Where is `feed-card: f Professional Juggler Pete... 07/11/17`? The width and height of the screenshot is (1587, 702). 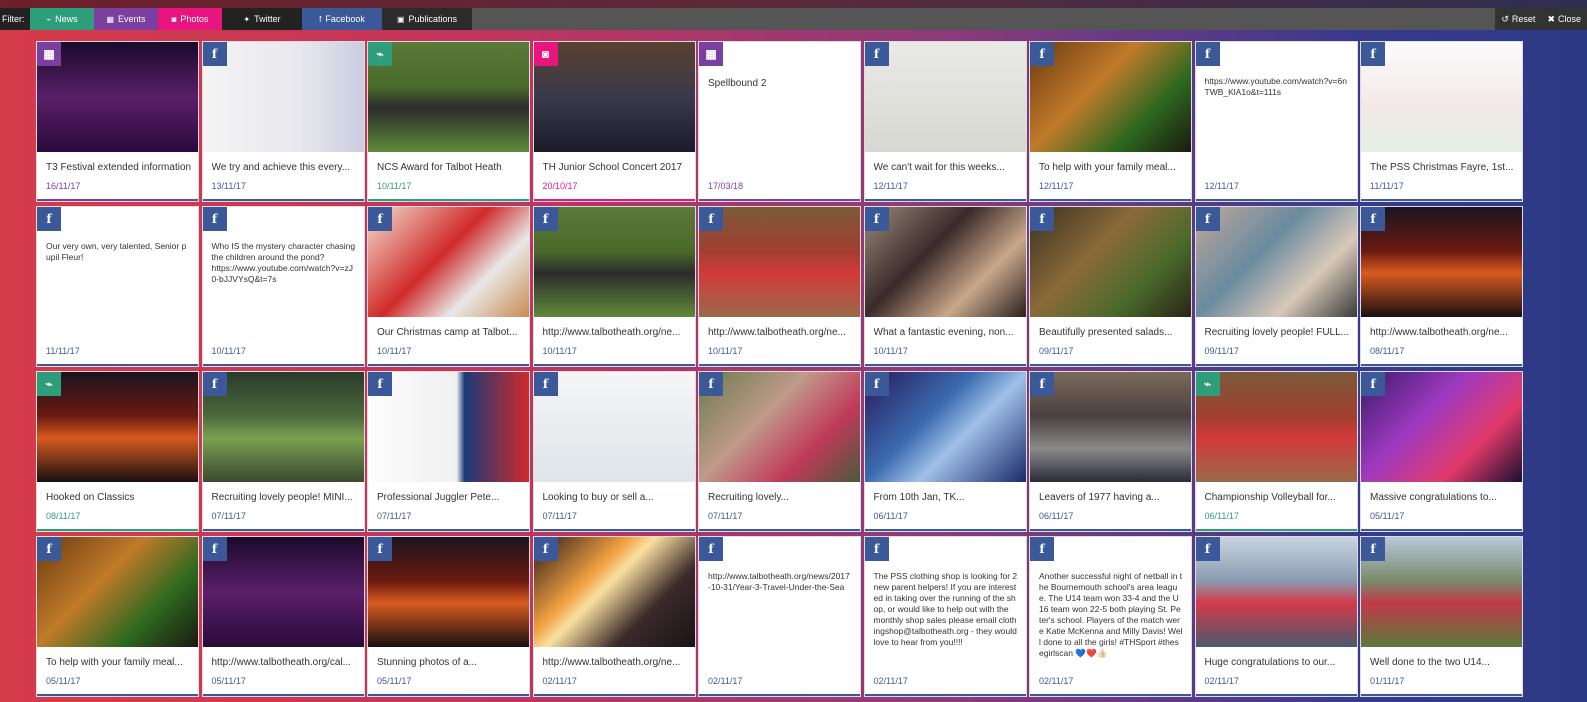 feed-card: f Professional Juggler Pete... 07/11/17 is located at coordinates (448, 451).